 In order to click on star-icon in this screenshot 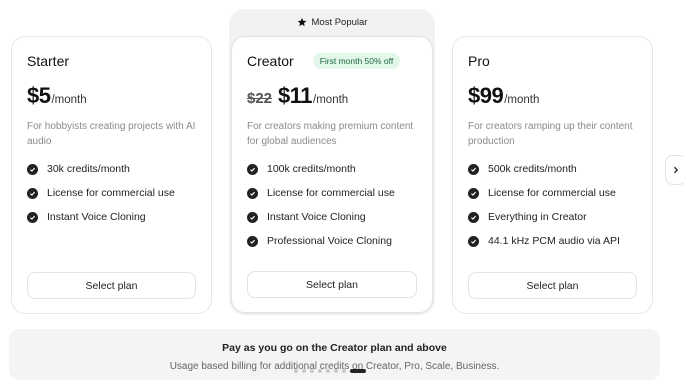, I will do `click(301, 22)`.